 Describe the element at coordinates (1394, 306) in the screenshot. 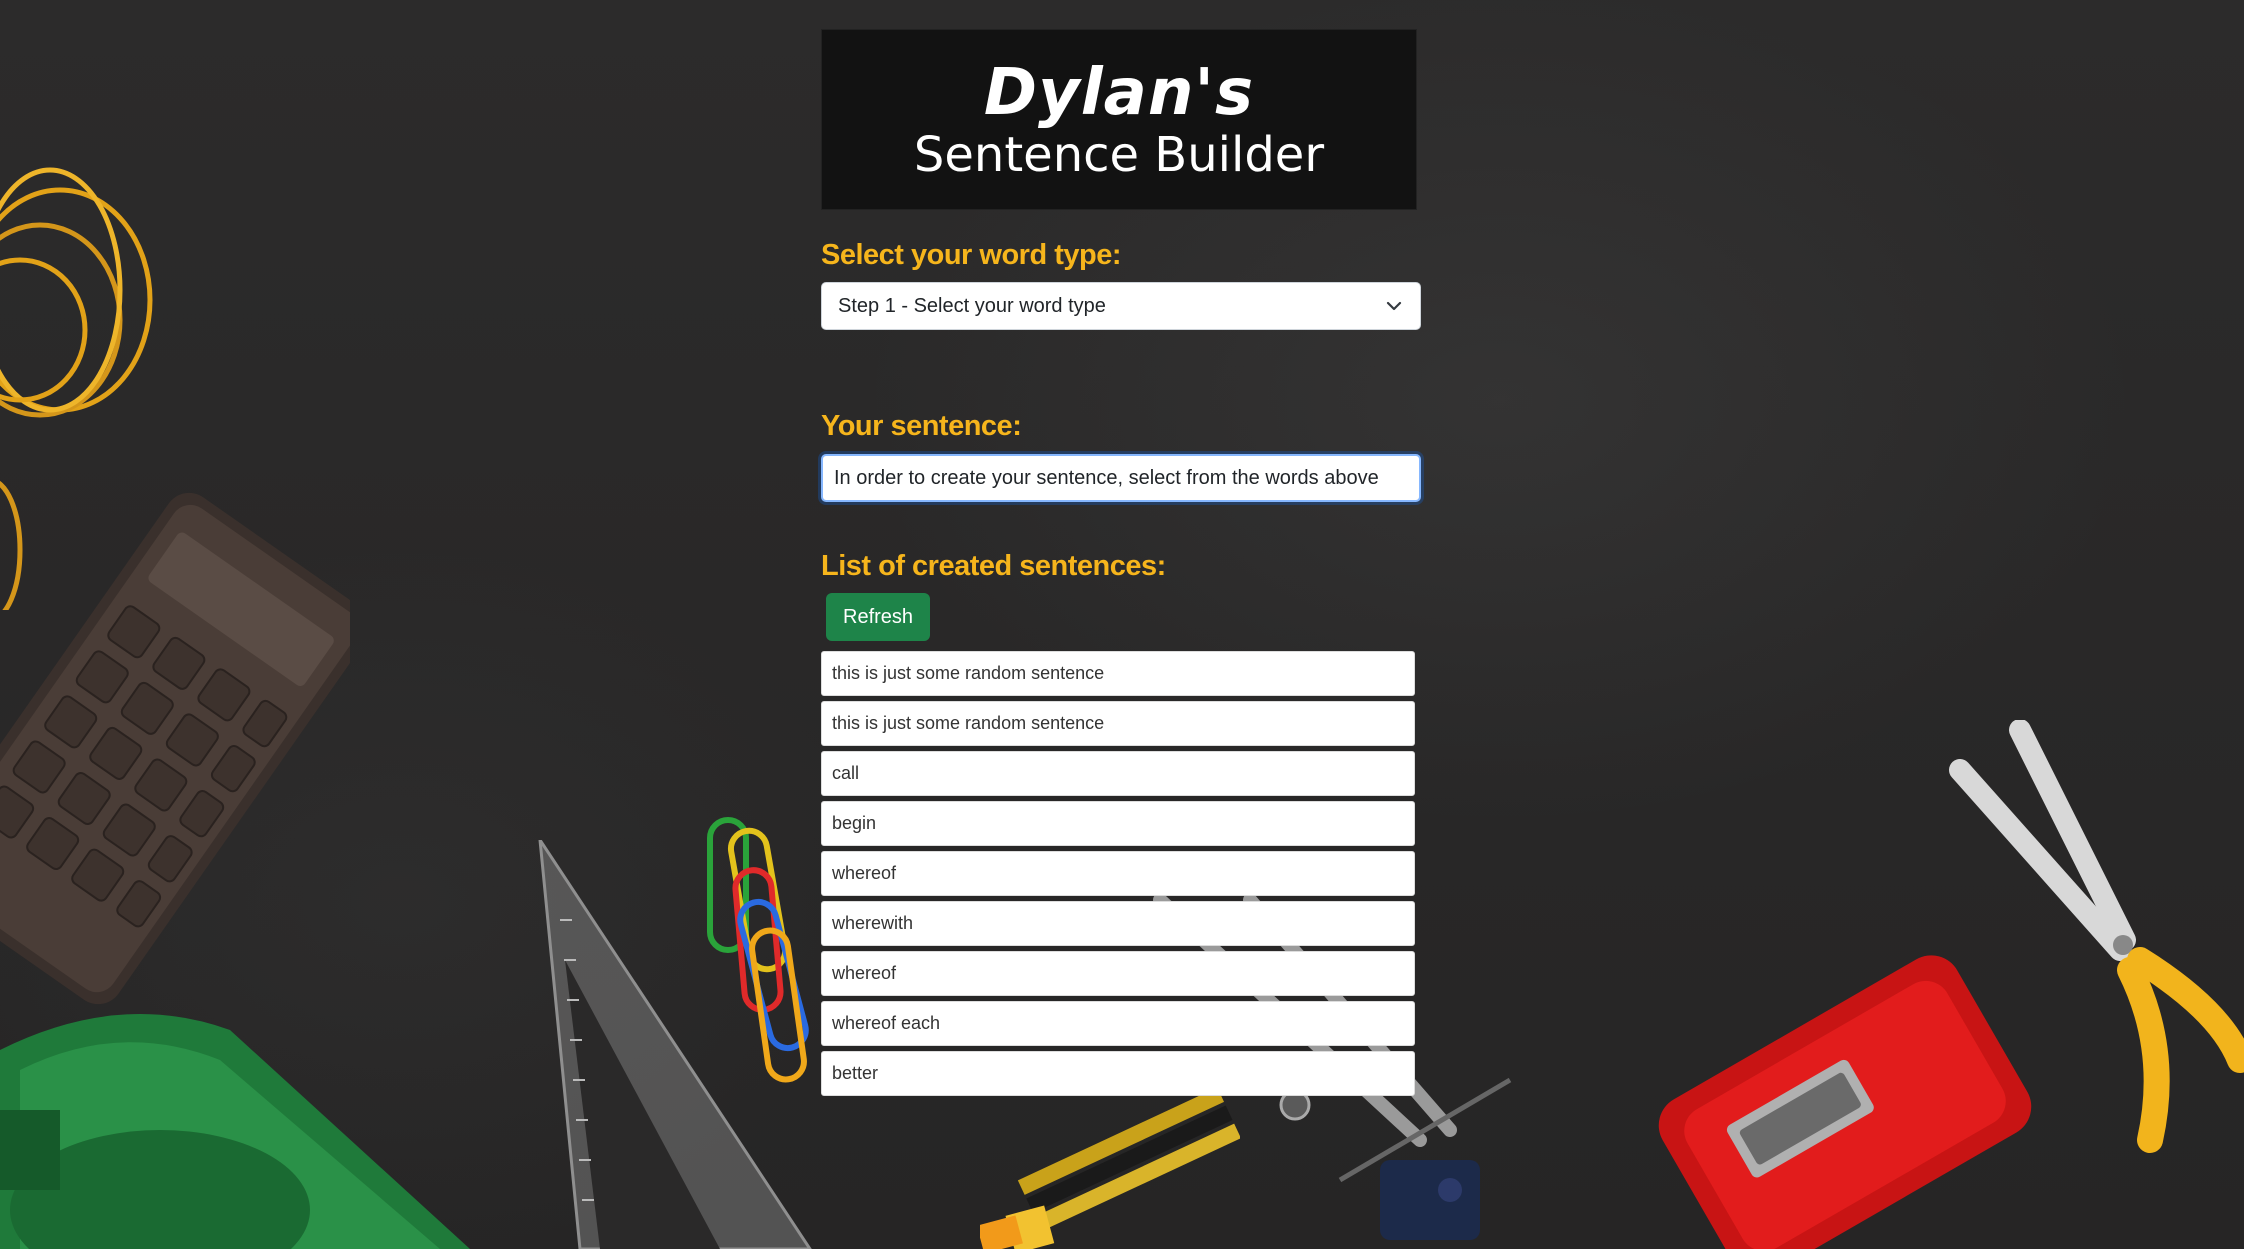

I see `chevron-down-icon` at that location.